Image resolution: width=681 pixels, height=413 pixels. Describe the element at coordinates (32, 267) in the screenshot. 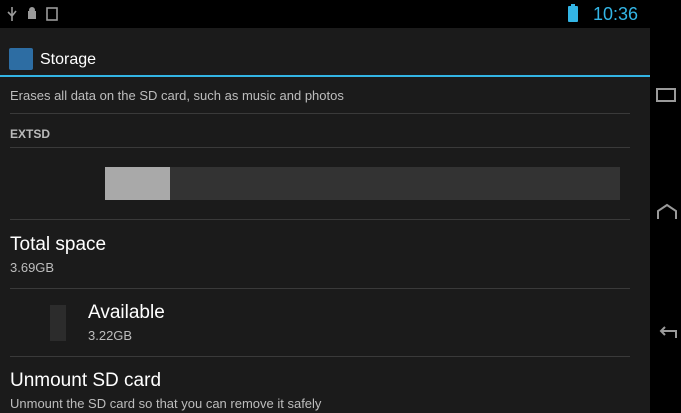

I see `total-space-value: 3.69GB` at that location.